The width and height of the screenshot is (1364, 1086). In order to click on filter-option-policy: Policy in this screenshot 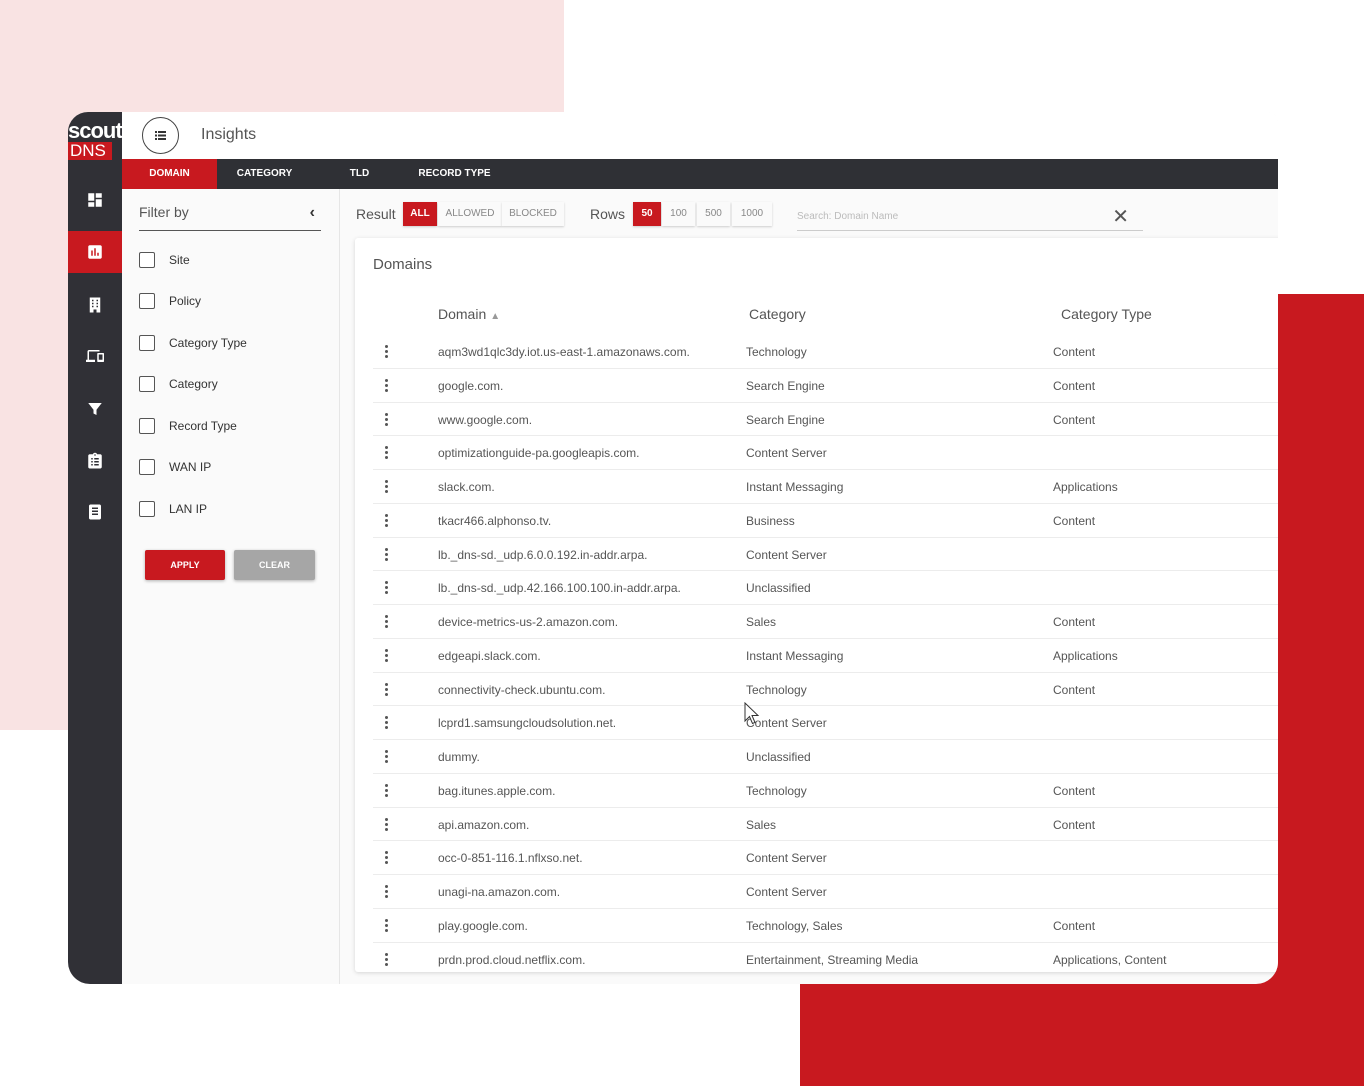, I will do `click(170, 301)`.